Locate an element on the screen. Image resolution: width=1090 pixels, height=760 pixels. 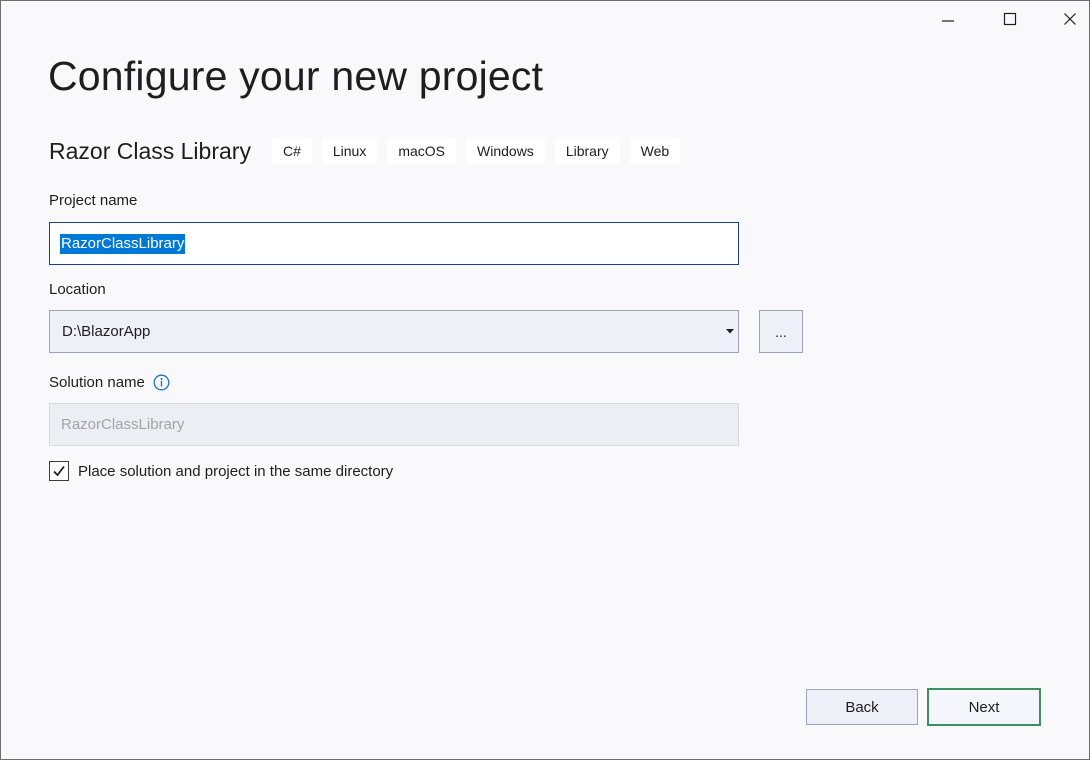
close-icon is located at coordinates (1070, 19).